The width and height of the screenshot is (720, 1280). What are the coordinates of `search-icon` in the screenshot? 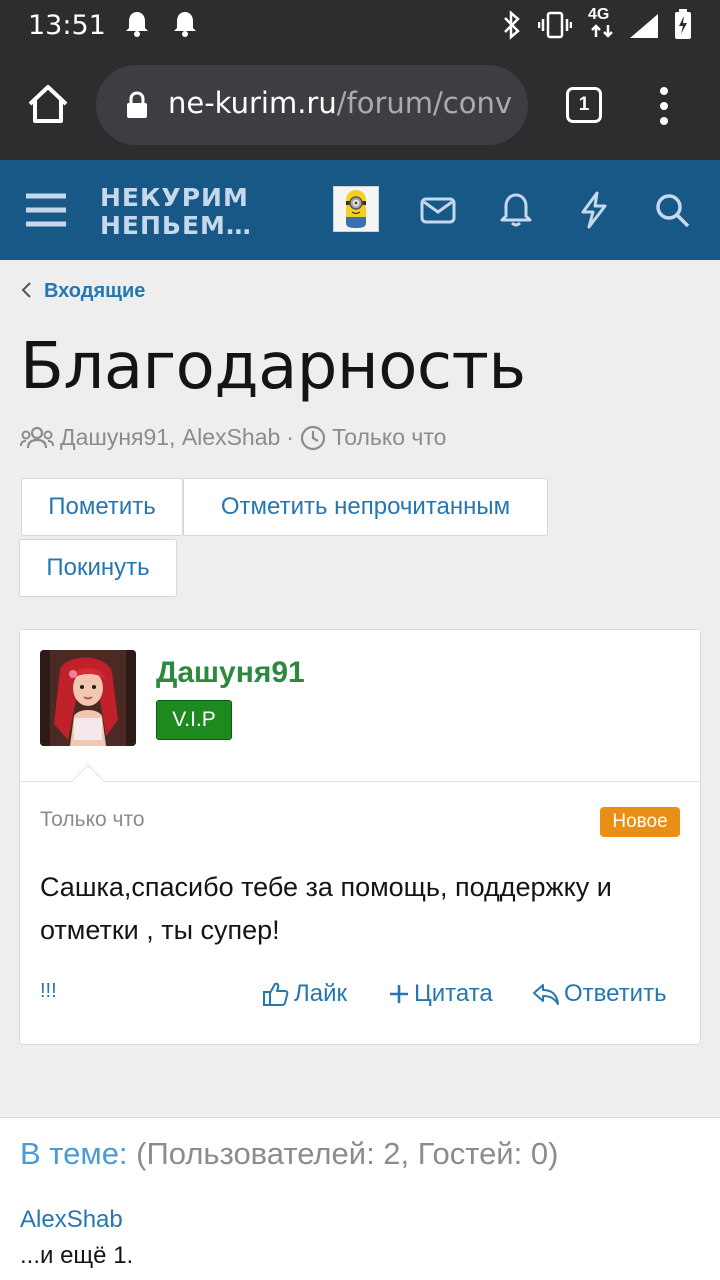 It's located at (672, 210).